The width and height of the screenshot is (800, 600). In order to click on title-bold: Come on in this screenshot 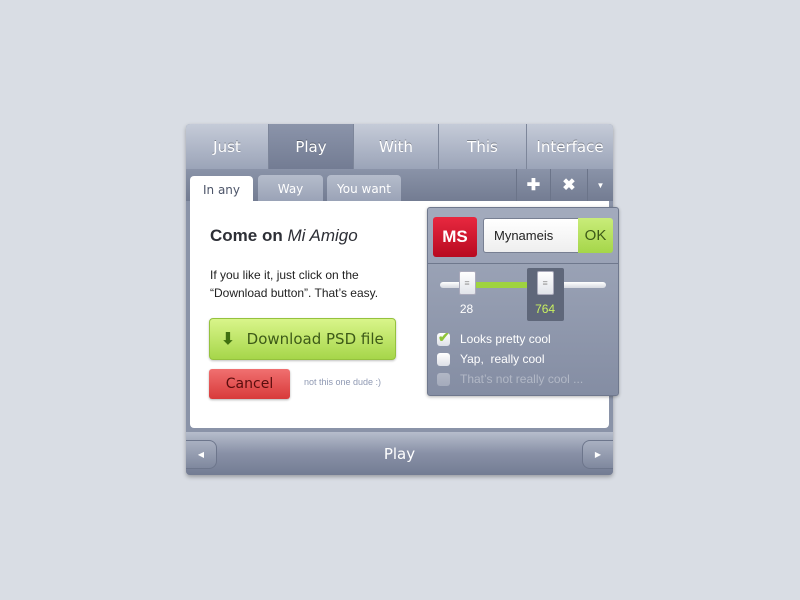, I will do `click(246, 235)`.